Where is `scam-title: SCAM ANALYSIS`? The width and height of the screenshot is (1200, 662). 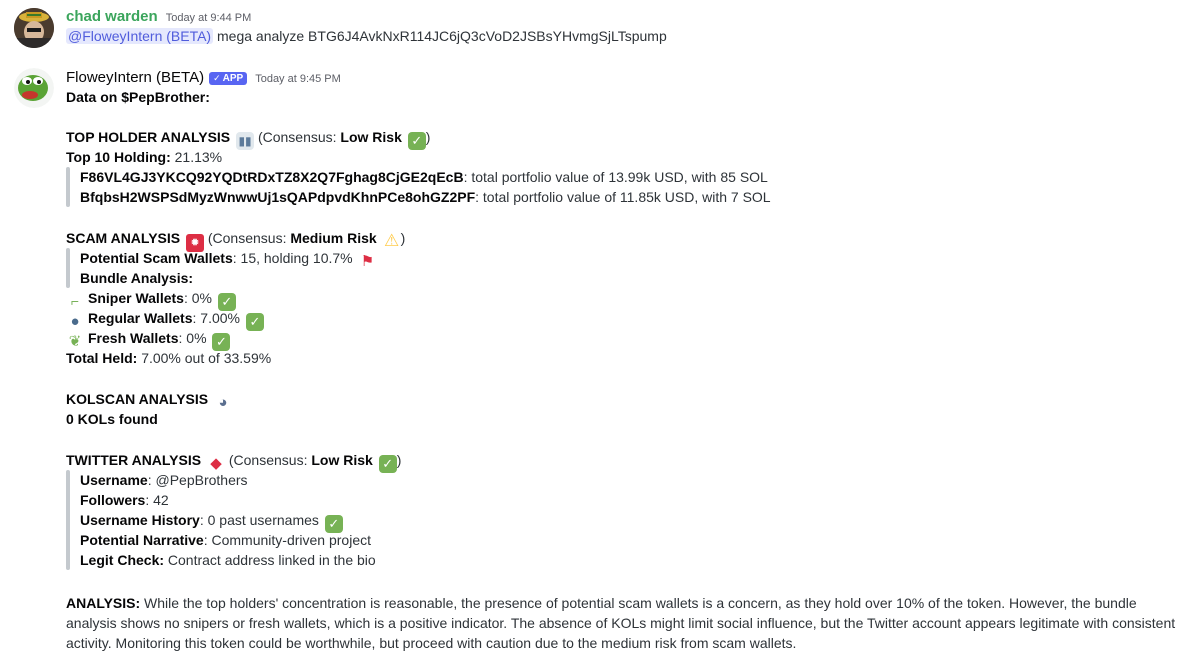 scam-title: SCAM ANALYSIS is located at coordinates (123, 238).